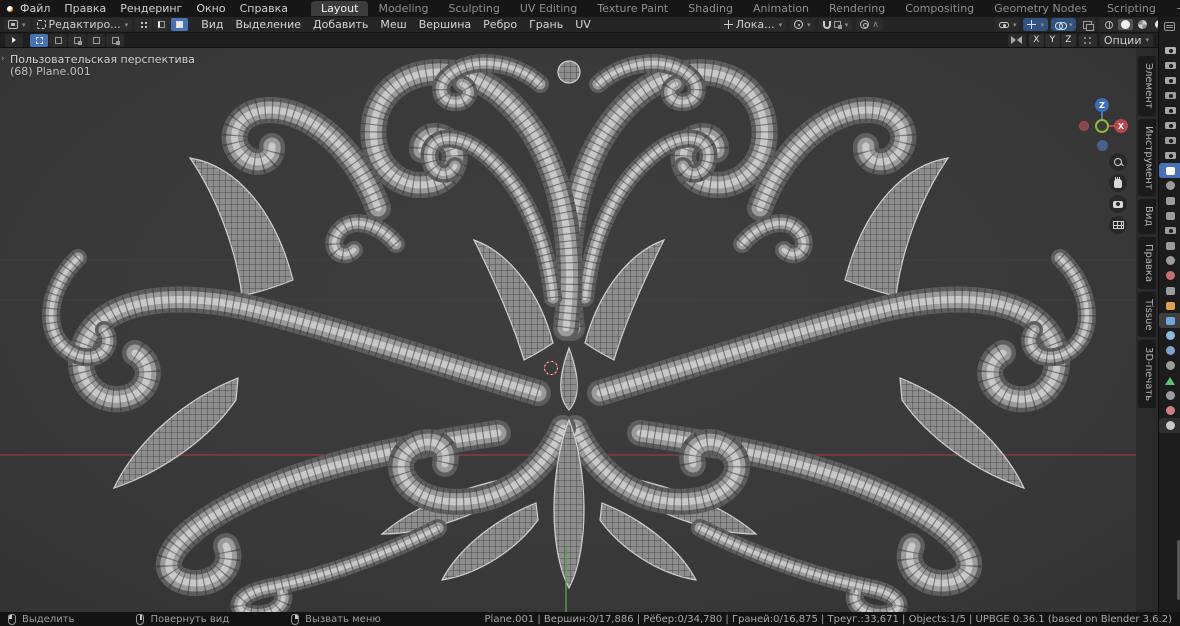 This screenshot has height=626, width=1180. Describe the element at coordinates (1169, 410) in the screenshot. I see `material-tab-icon` at that location.